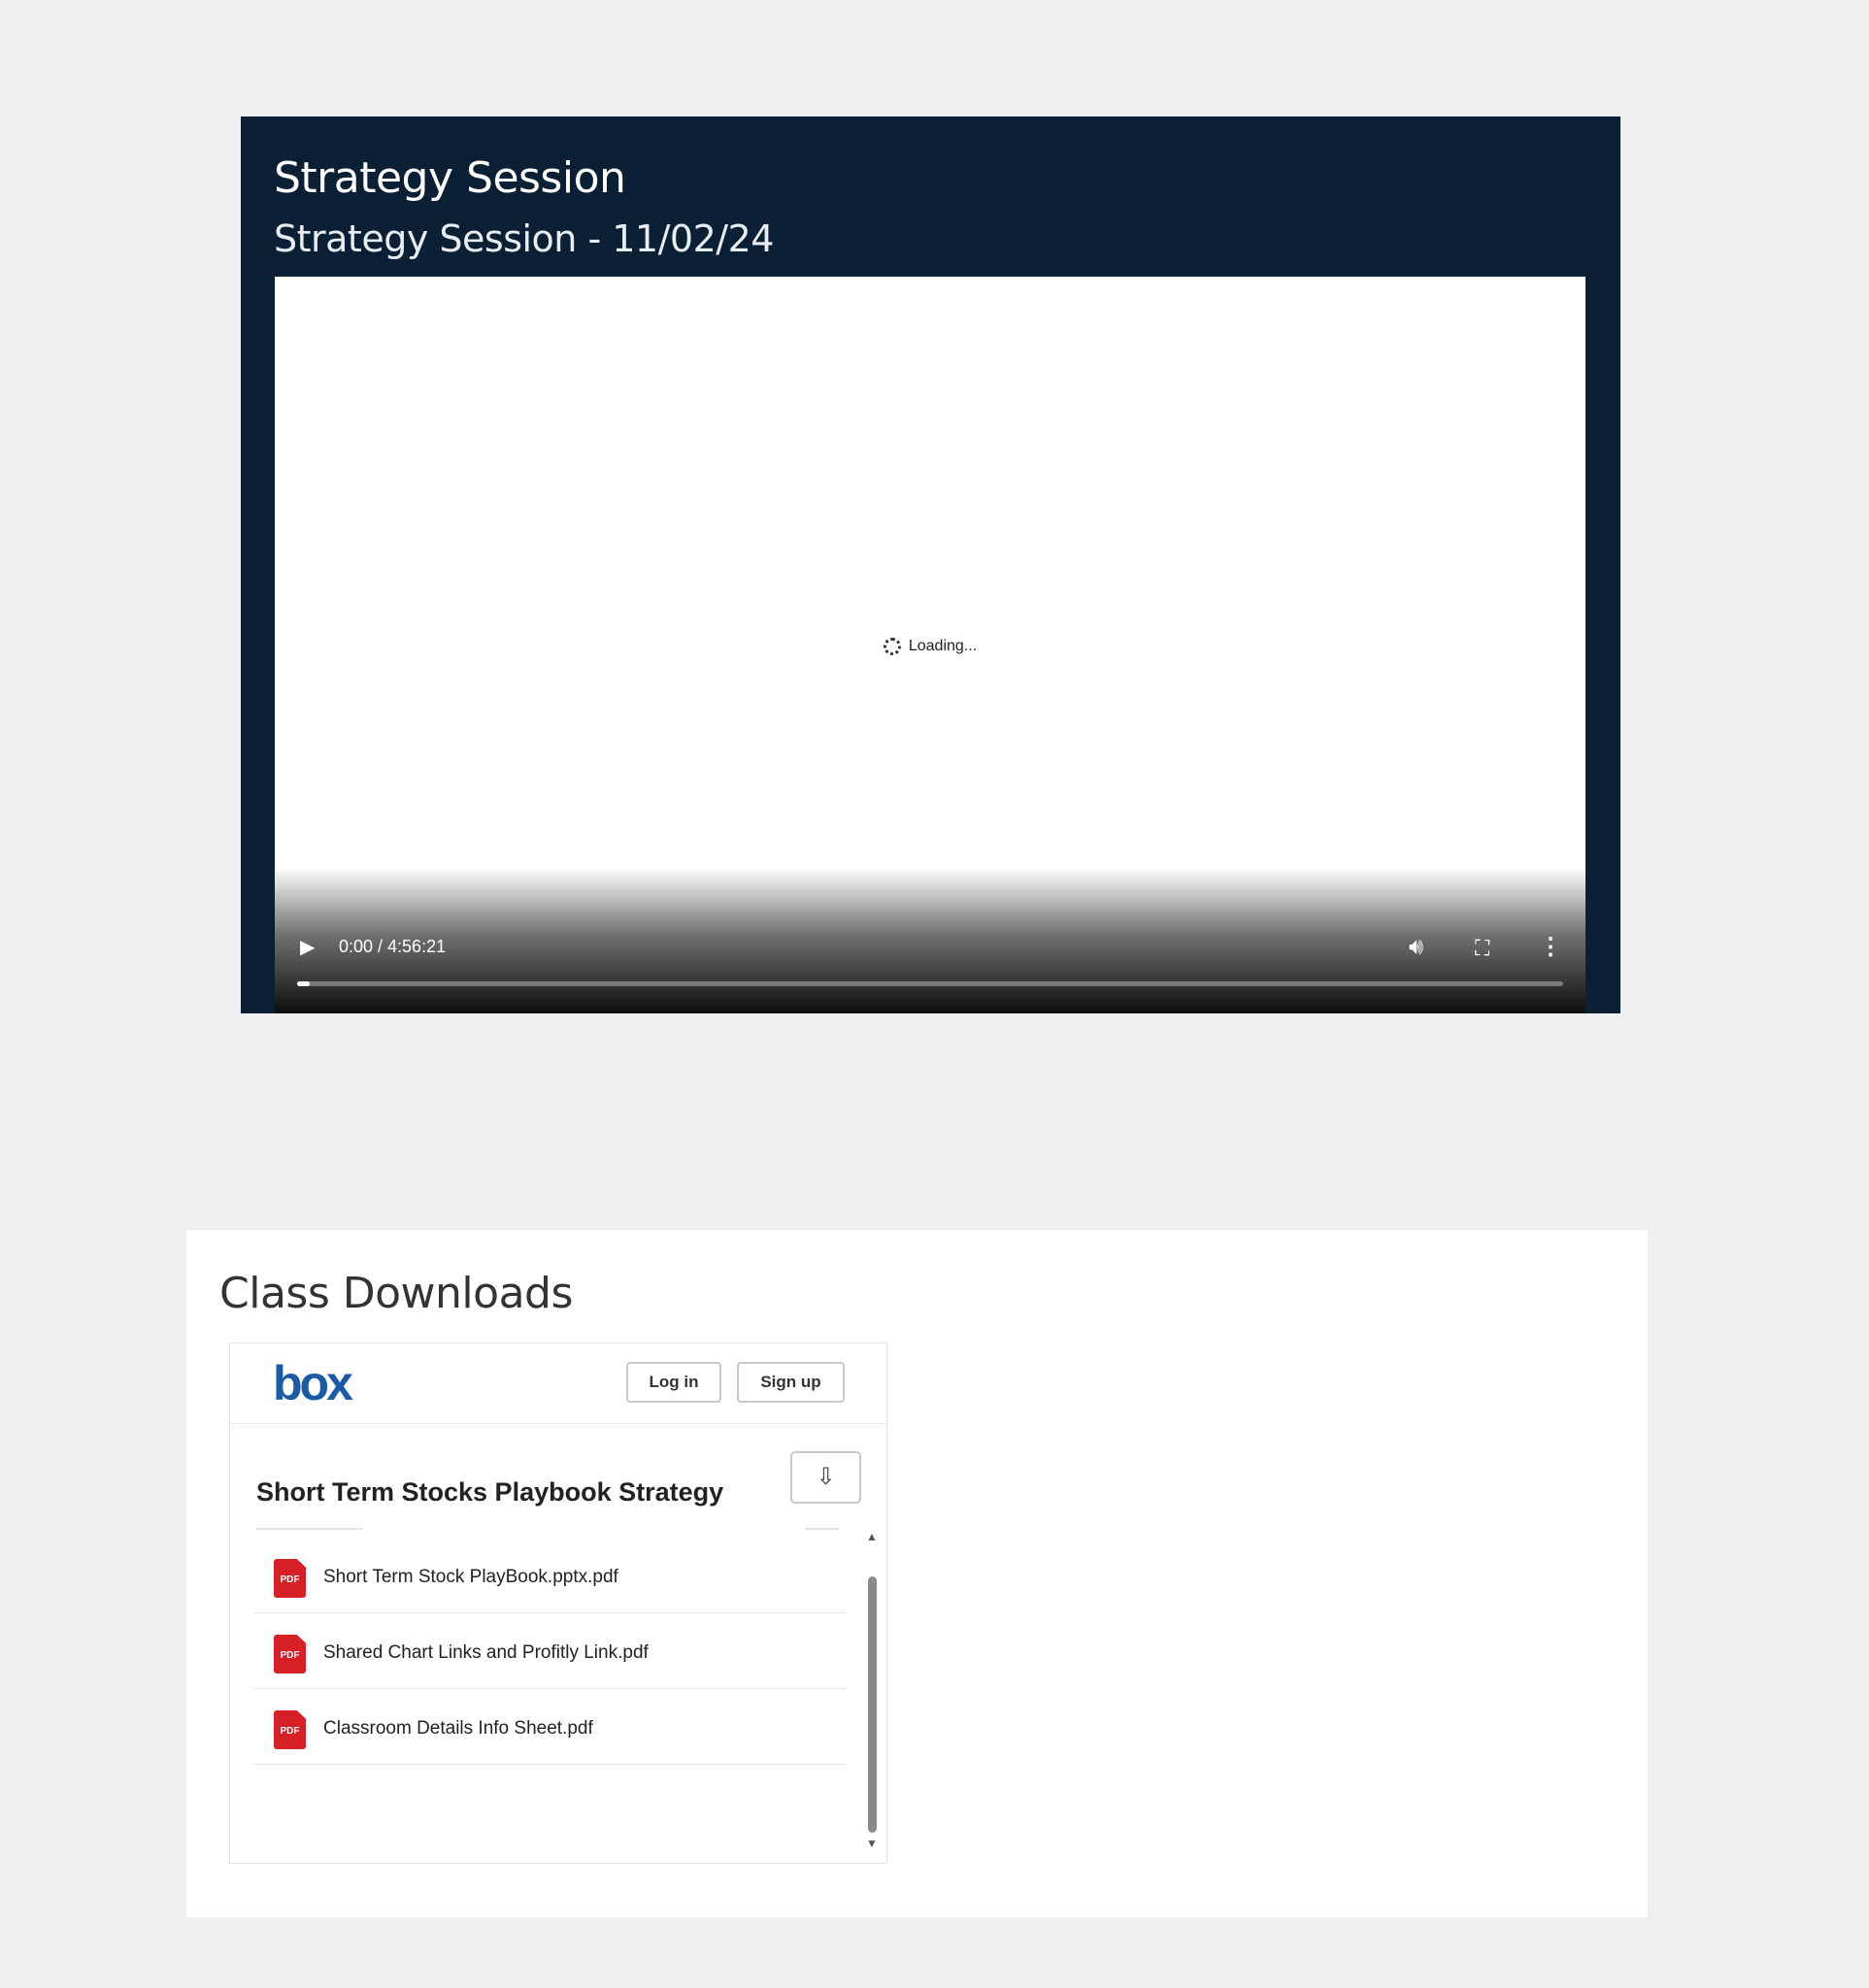 This screenshot has width=1869, height=1988. I want to click on play-icon: ▶, so click(308, 947).